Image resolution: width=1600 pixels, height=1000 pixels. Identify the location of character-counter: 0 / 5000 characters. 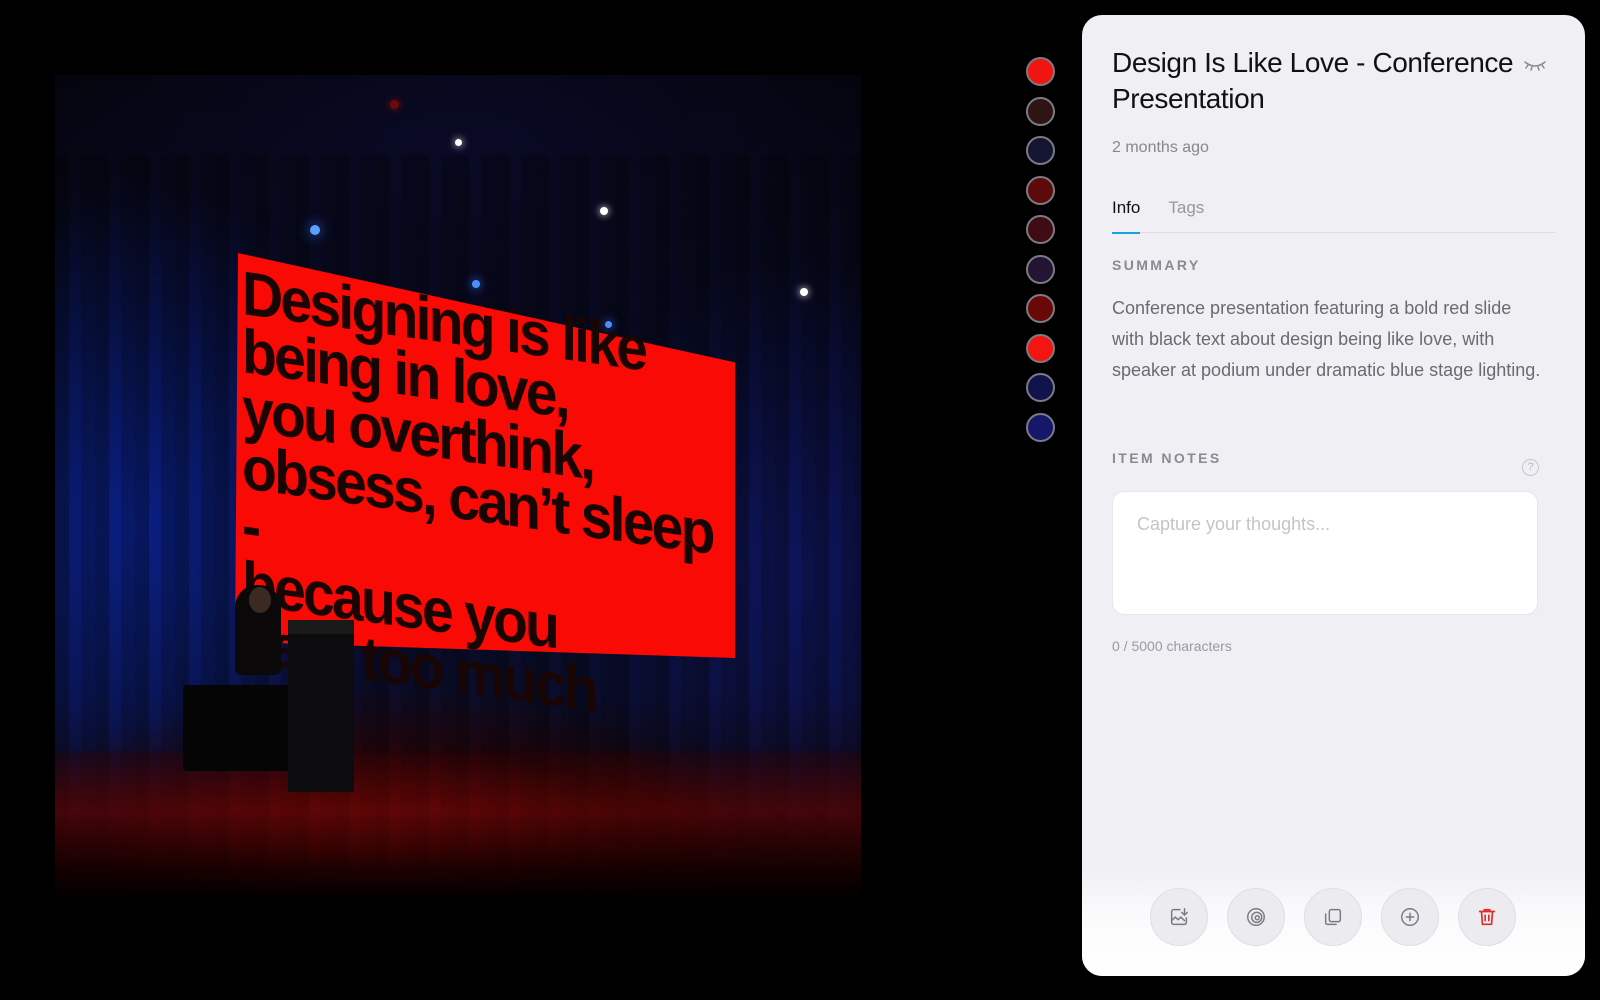
(1172, 646).